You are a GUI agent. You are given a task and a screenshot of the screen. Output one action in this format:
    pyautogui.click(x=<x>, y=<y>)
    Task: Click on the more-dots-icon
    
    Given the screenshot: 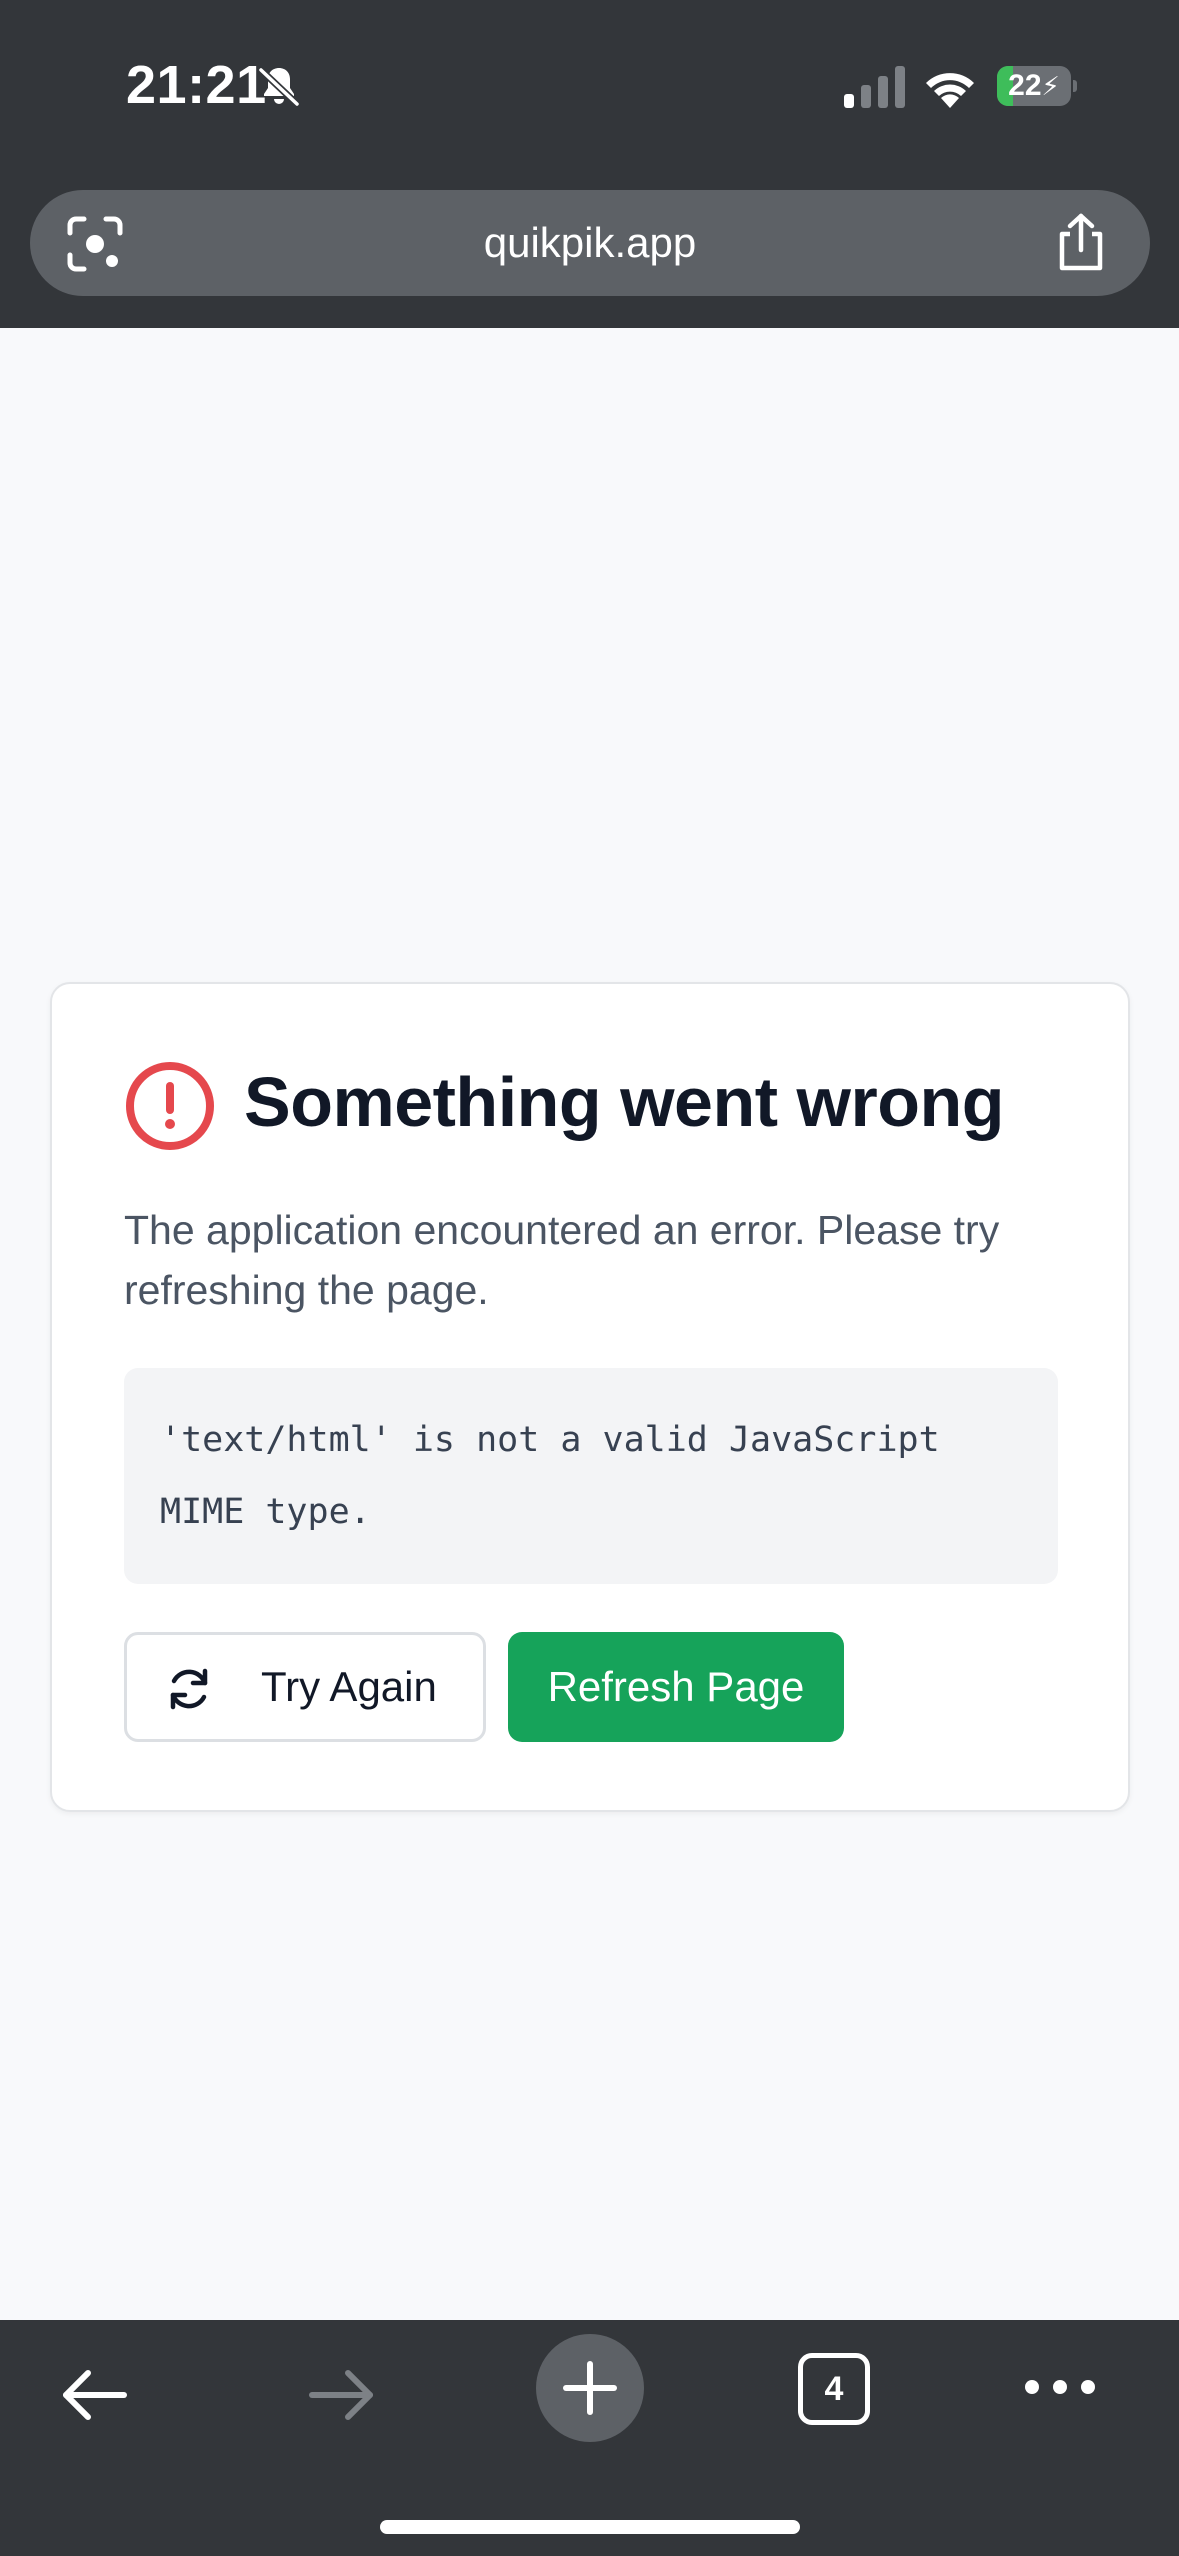 What is the action you would take?
    pyautogui.click(x=1060, y=2387)
    